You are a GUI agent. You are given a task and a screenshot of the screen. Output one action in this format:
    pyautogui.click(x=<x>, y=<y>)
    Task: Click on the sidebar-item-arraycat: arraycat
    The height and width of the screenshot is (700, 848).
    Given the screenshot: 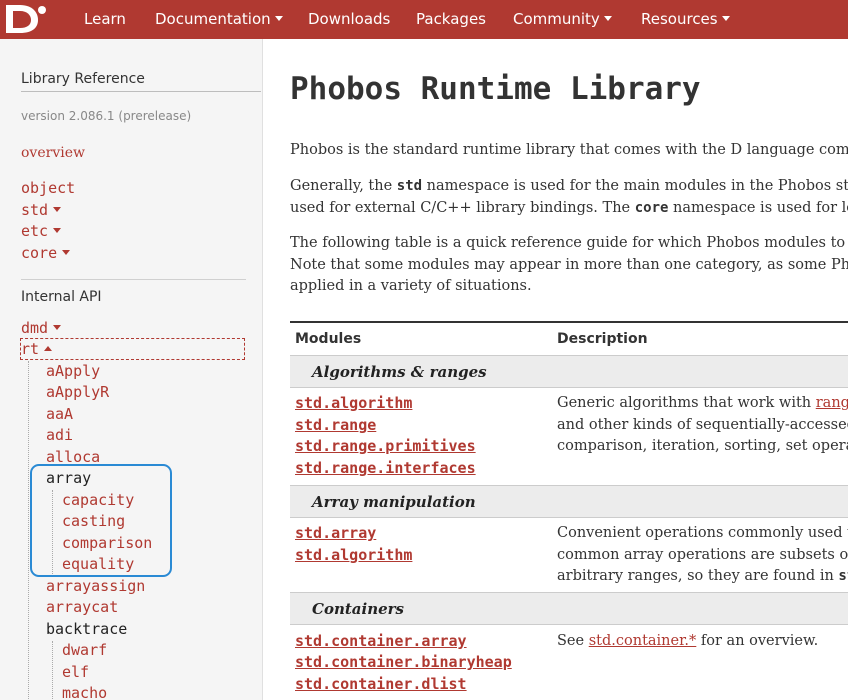 What is the action you would take?
    pyautogui.click(x=82, y=607)
    